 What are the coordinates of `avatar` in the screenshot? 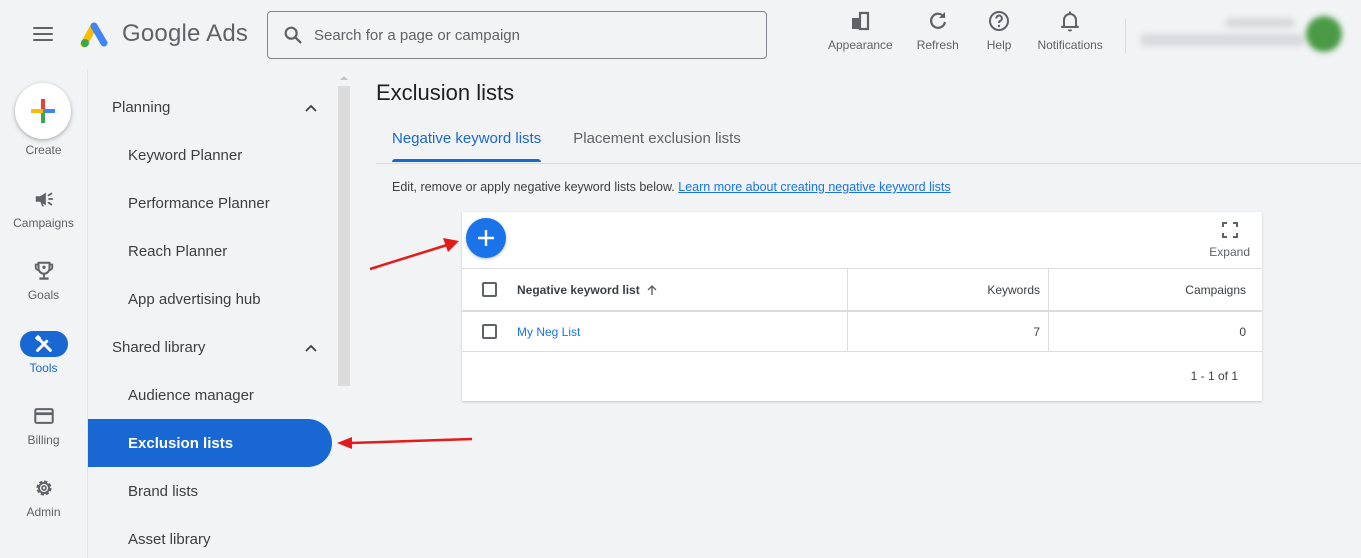 It's located at (1324, 34).